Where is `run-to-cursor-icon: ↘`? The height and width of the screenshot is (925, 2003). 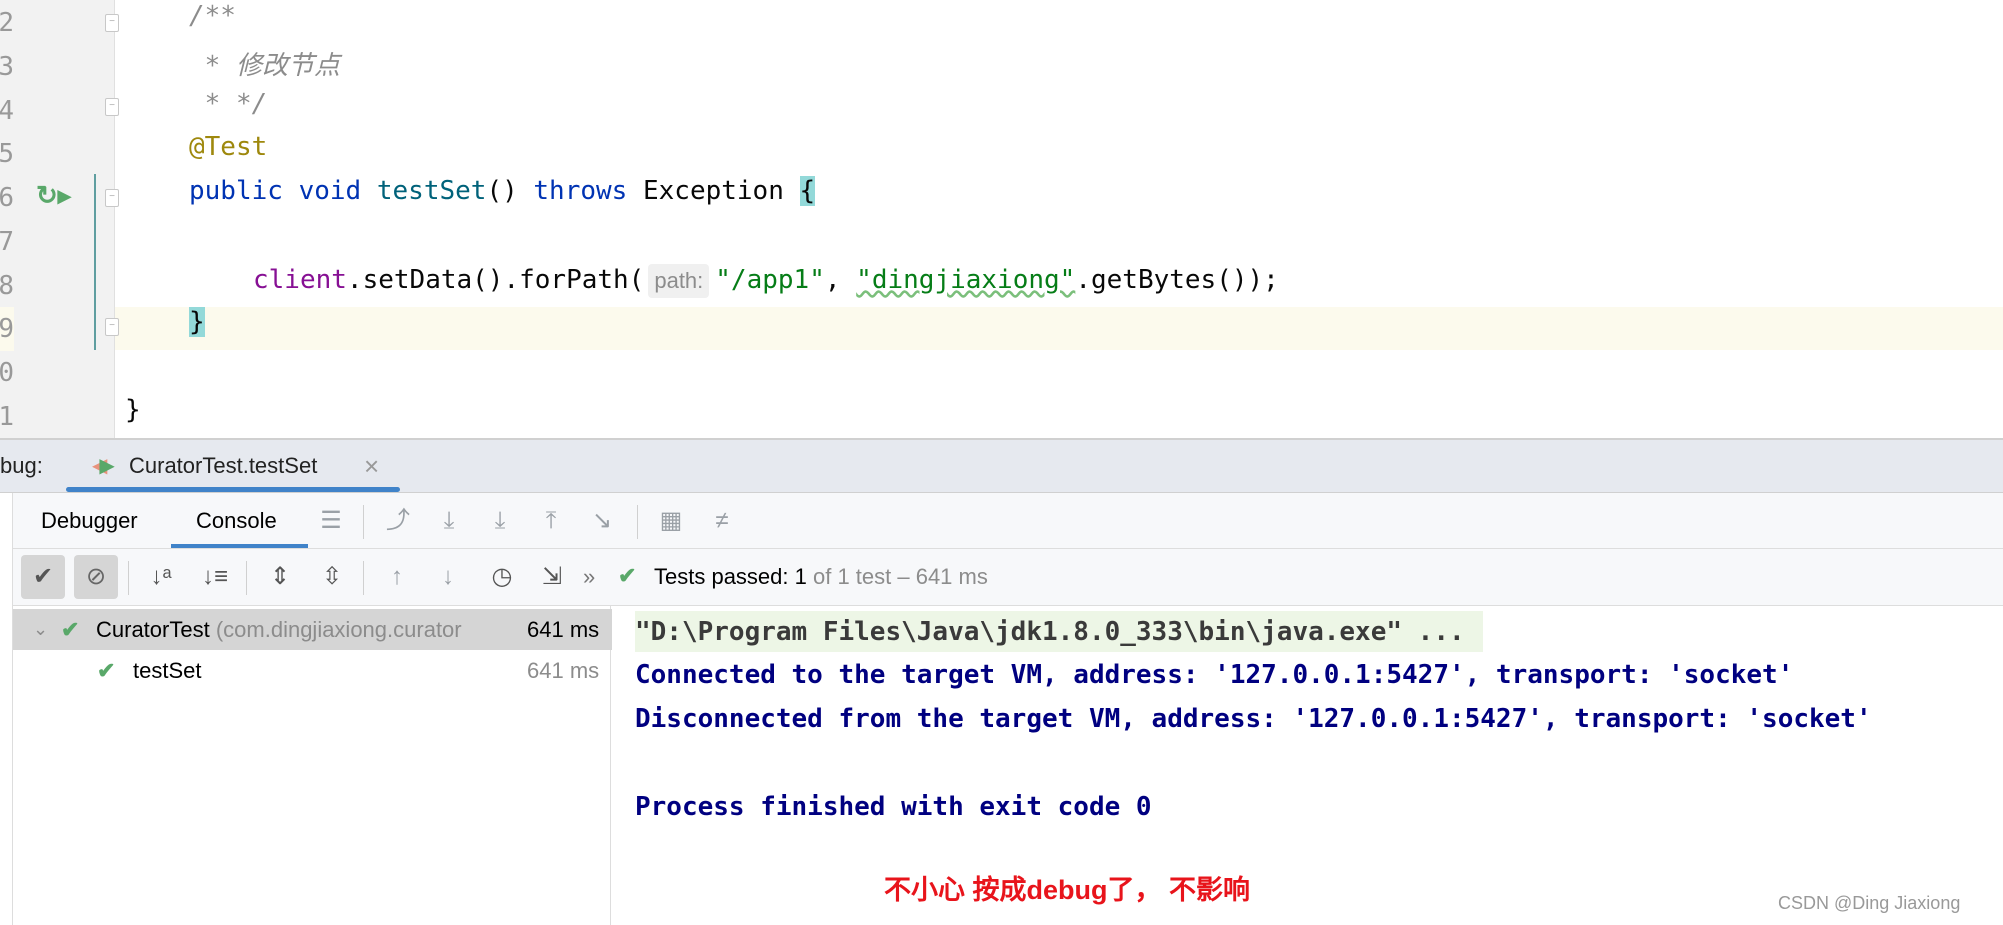
run-to-cursor-icon: ↘ is located at coordinates (602, 521).